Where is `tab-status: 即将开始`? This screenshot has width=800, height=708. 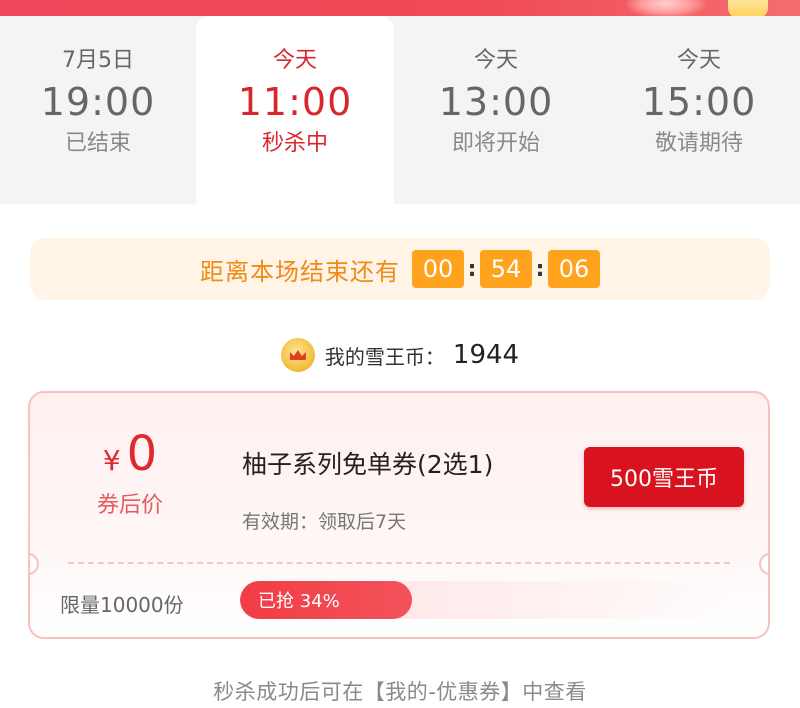 tab-status: 即将开始 is located at coordinates (495, 143).